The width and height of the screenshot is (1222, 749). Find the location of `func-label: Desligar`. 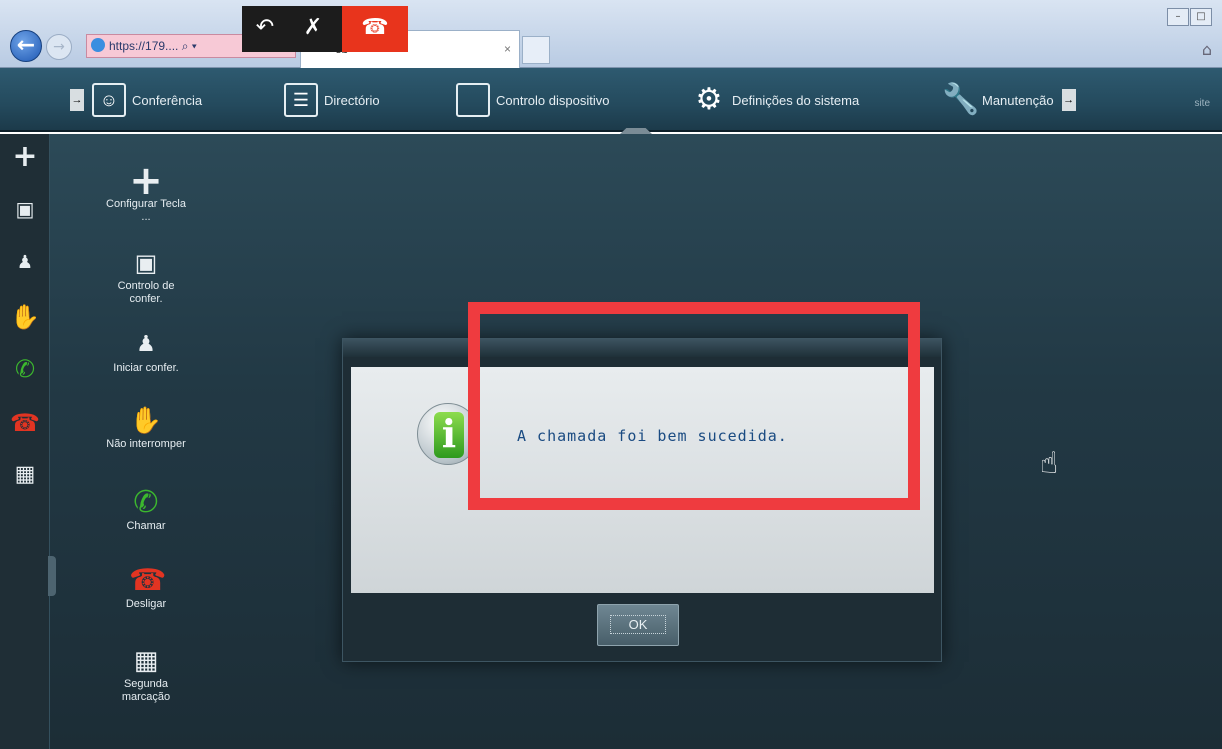

func-label: Desligar is located at coordinates (146, 604).